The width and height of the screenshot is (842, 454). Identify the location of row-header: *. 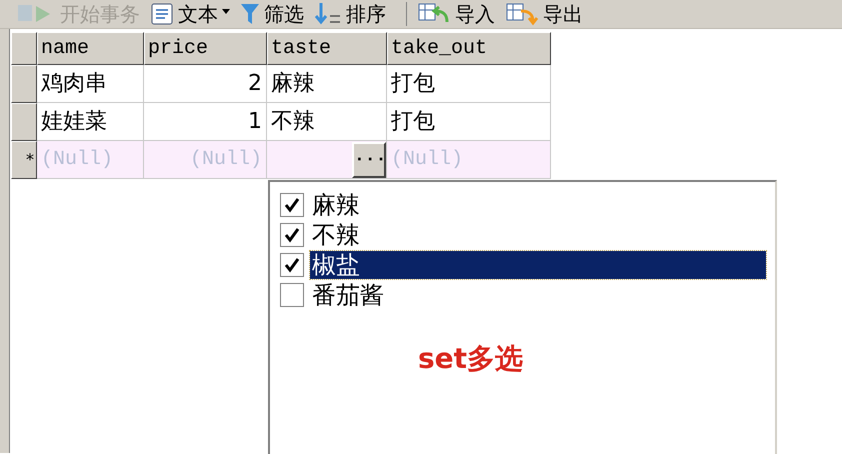
(24, 160).